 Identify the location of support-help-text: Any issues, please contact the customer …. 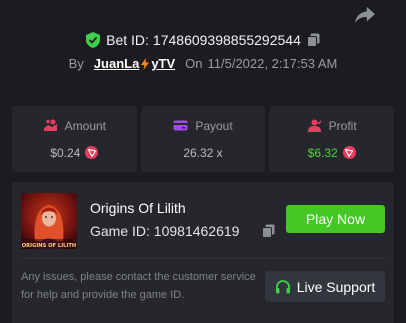
(138, 286).